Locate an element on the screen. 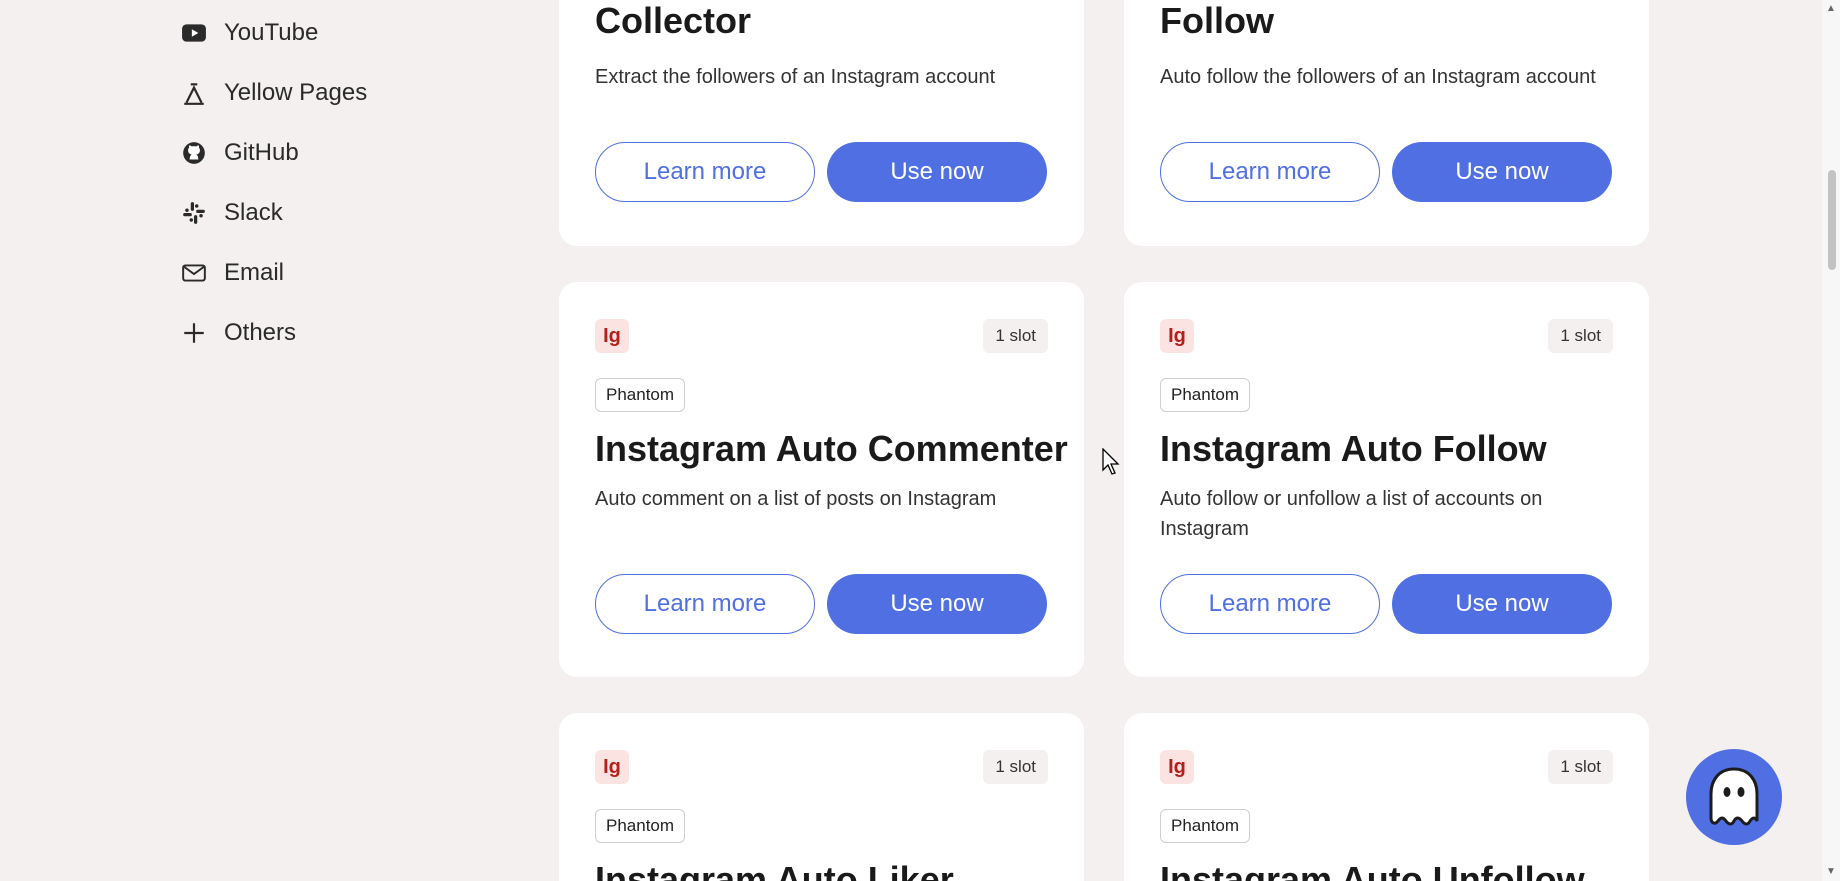  github-icon is located at coordinates (194, 153).